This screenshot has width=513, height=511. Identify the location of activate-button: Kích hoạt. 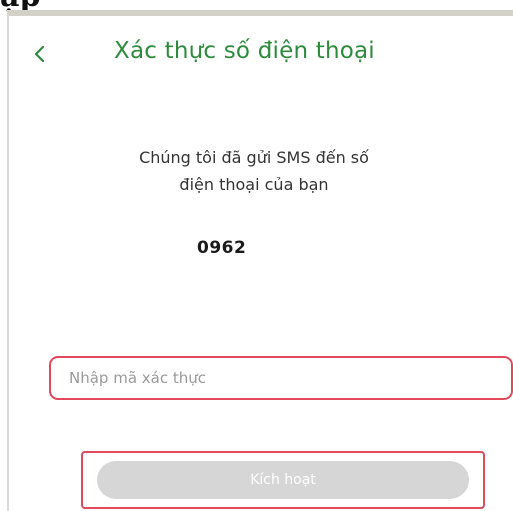
(283, 480).